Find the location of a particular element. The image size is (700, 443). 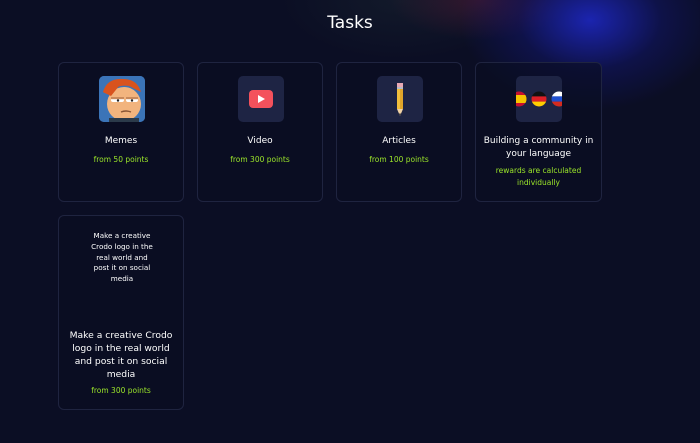

task-points: rewards are calculated individually is located at coordinates (538, 176).